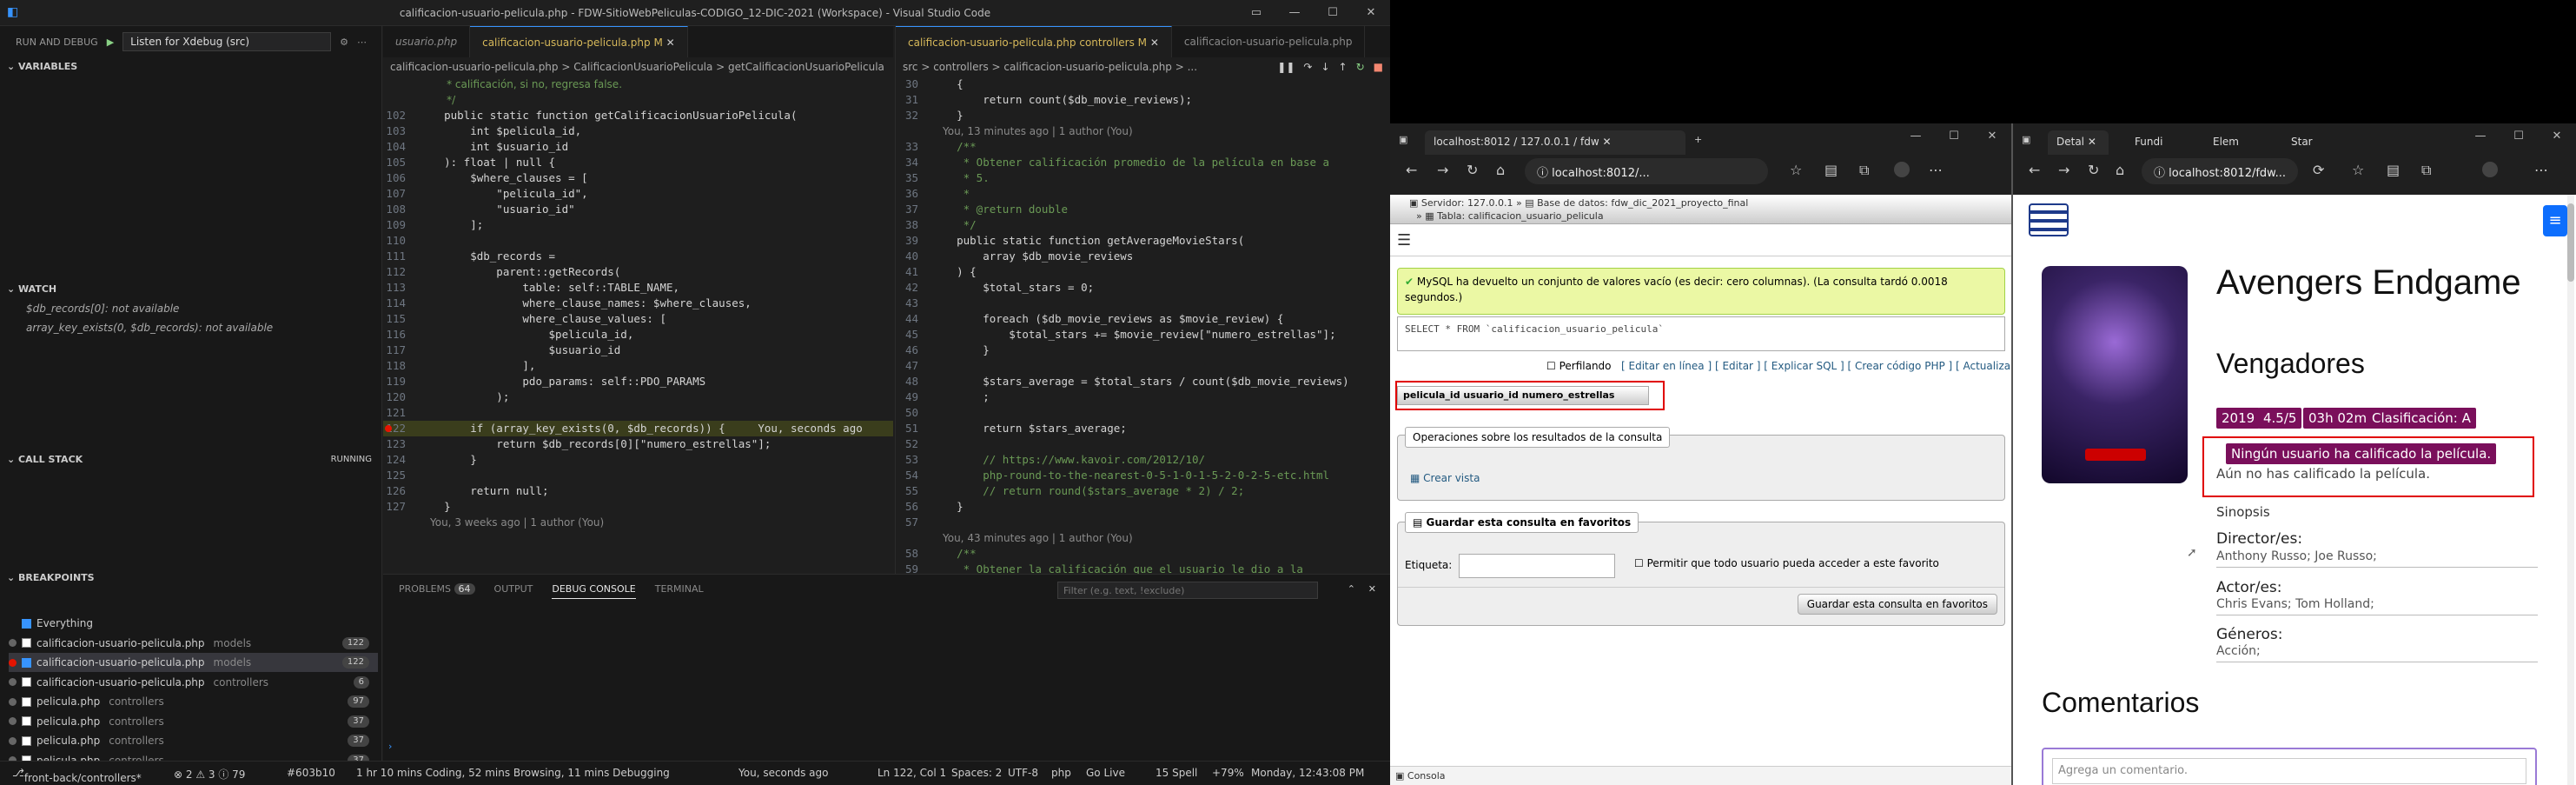 The image size is (2576, 785). What do you see at coordinates (638, 162) in the screenshot?
I see `code-line: 105 ): float | null {` at bounding box center [638, 162].